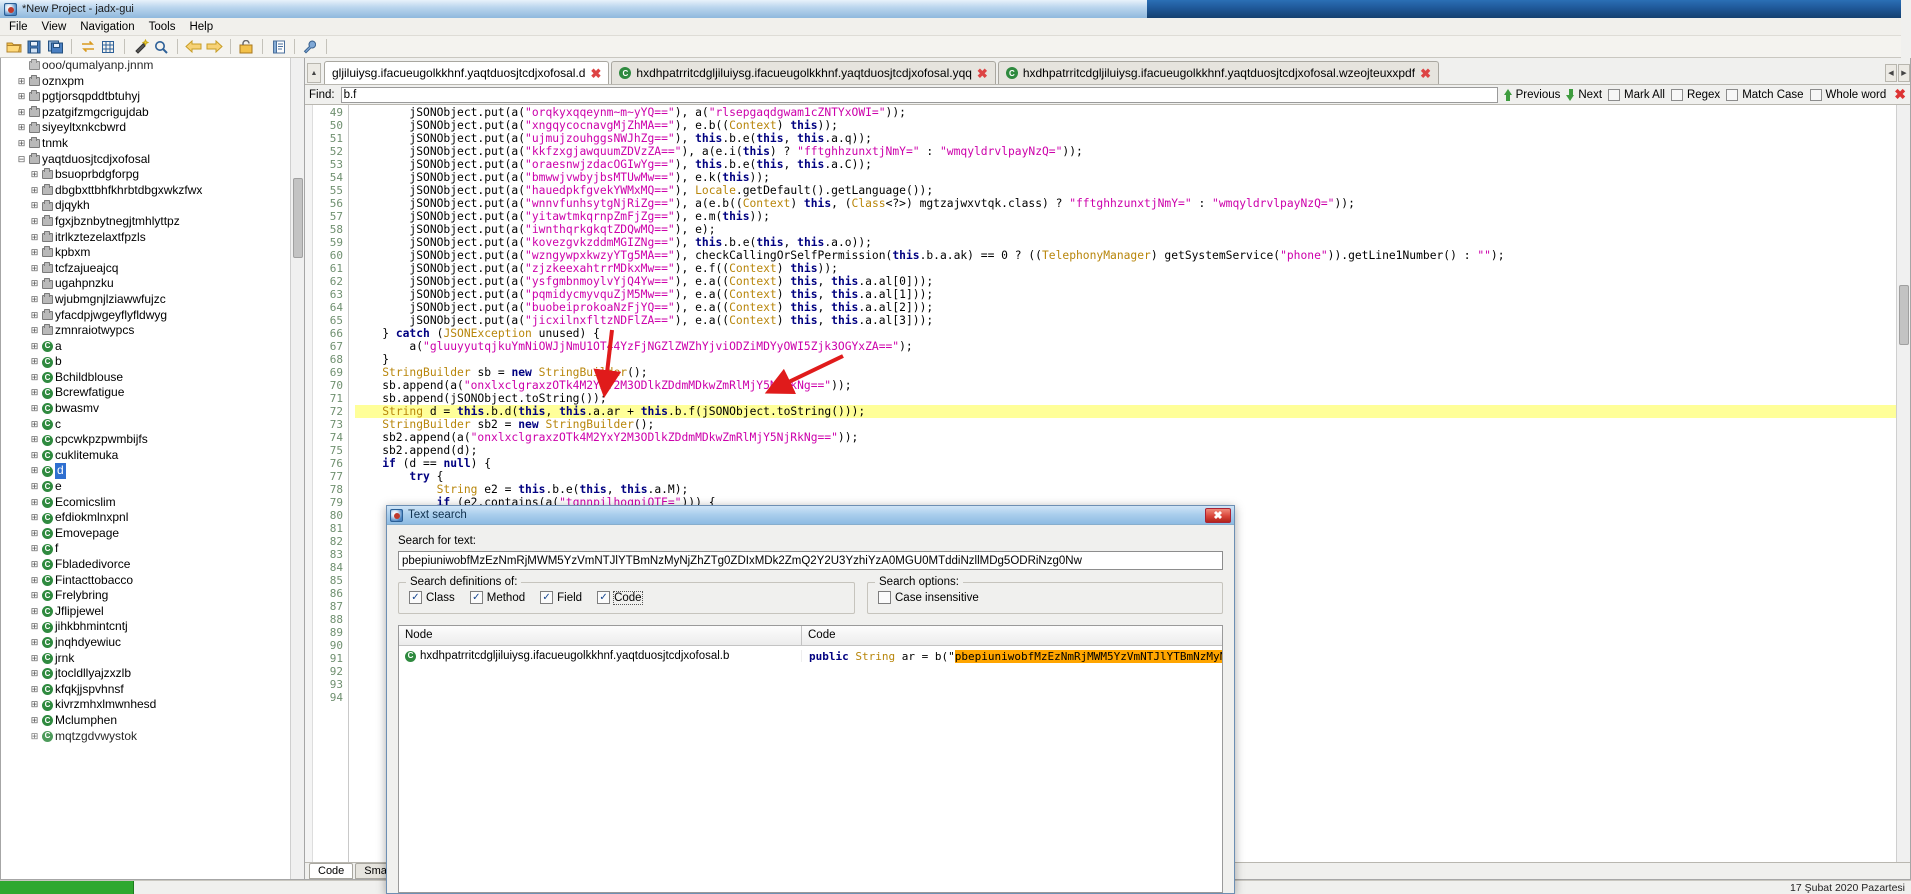 This screenshot has height=894, width=1911. Describe the element at coordinates (55, 46) in the screenshot. I see `export-gradle-icon` at that location.